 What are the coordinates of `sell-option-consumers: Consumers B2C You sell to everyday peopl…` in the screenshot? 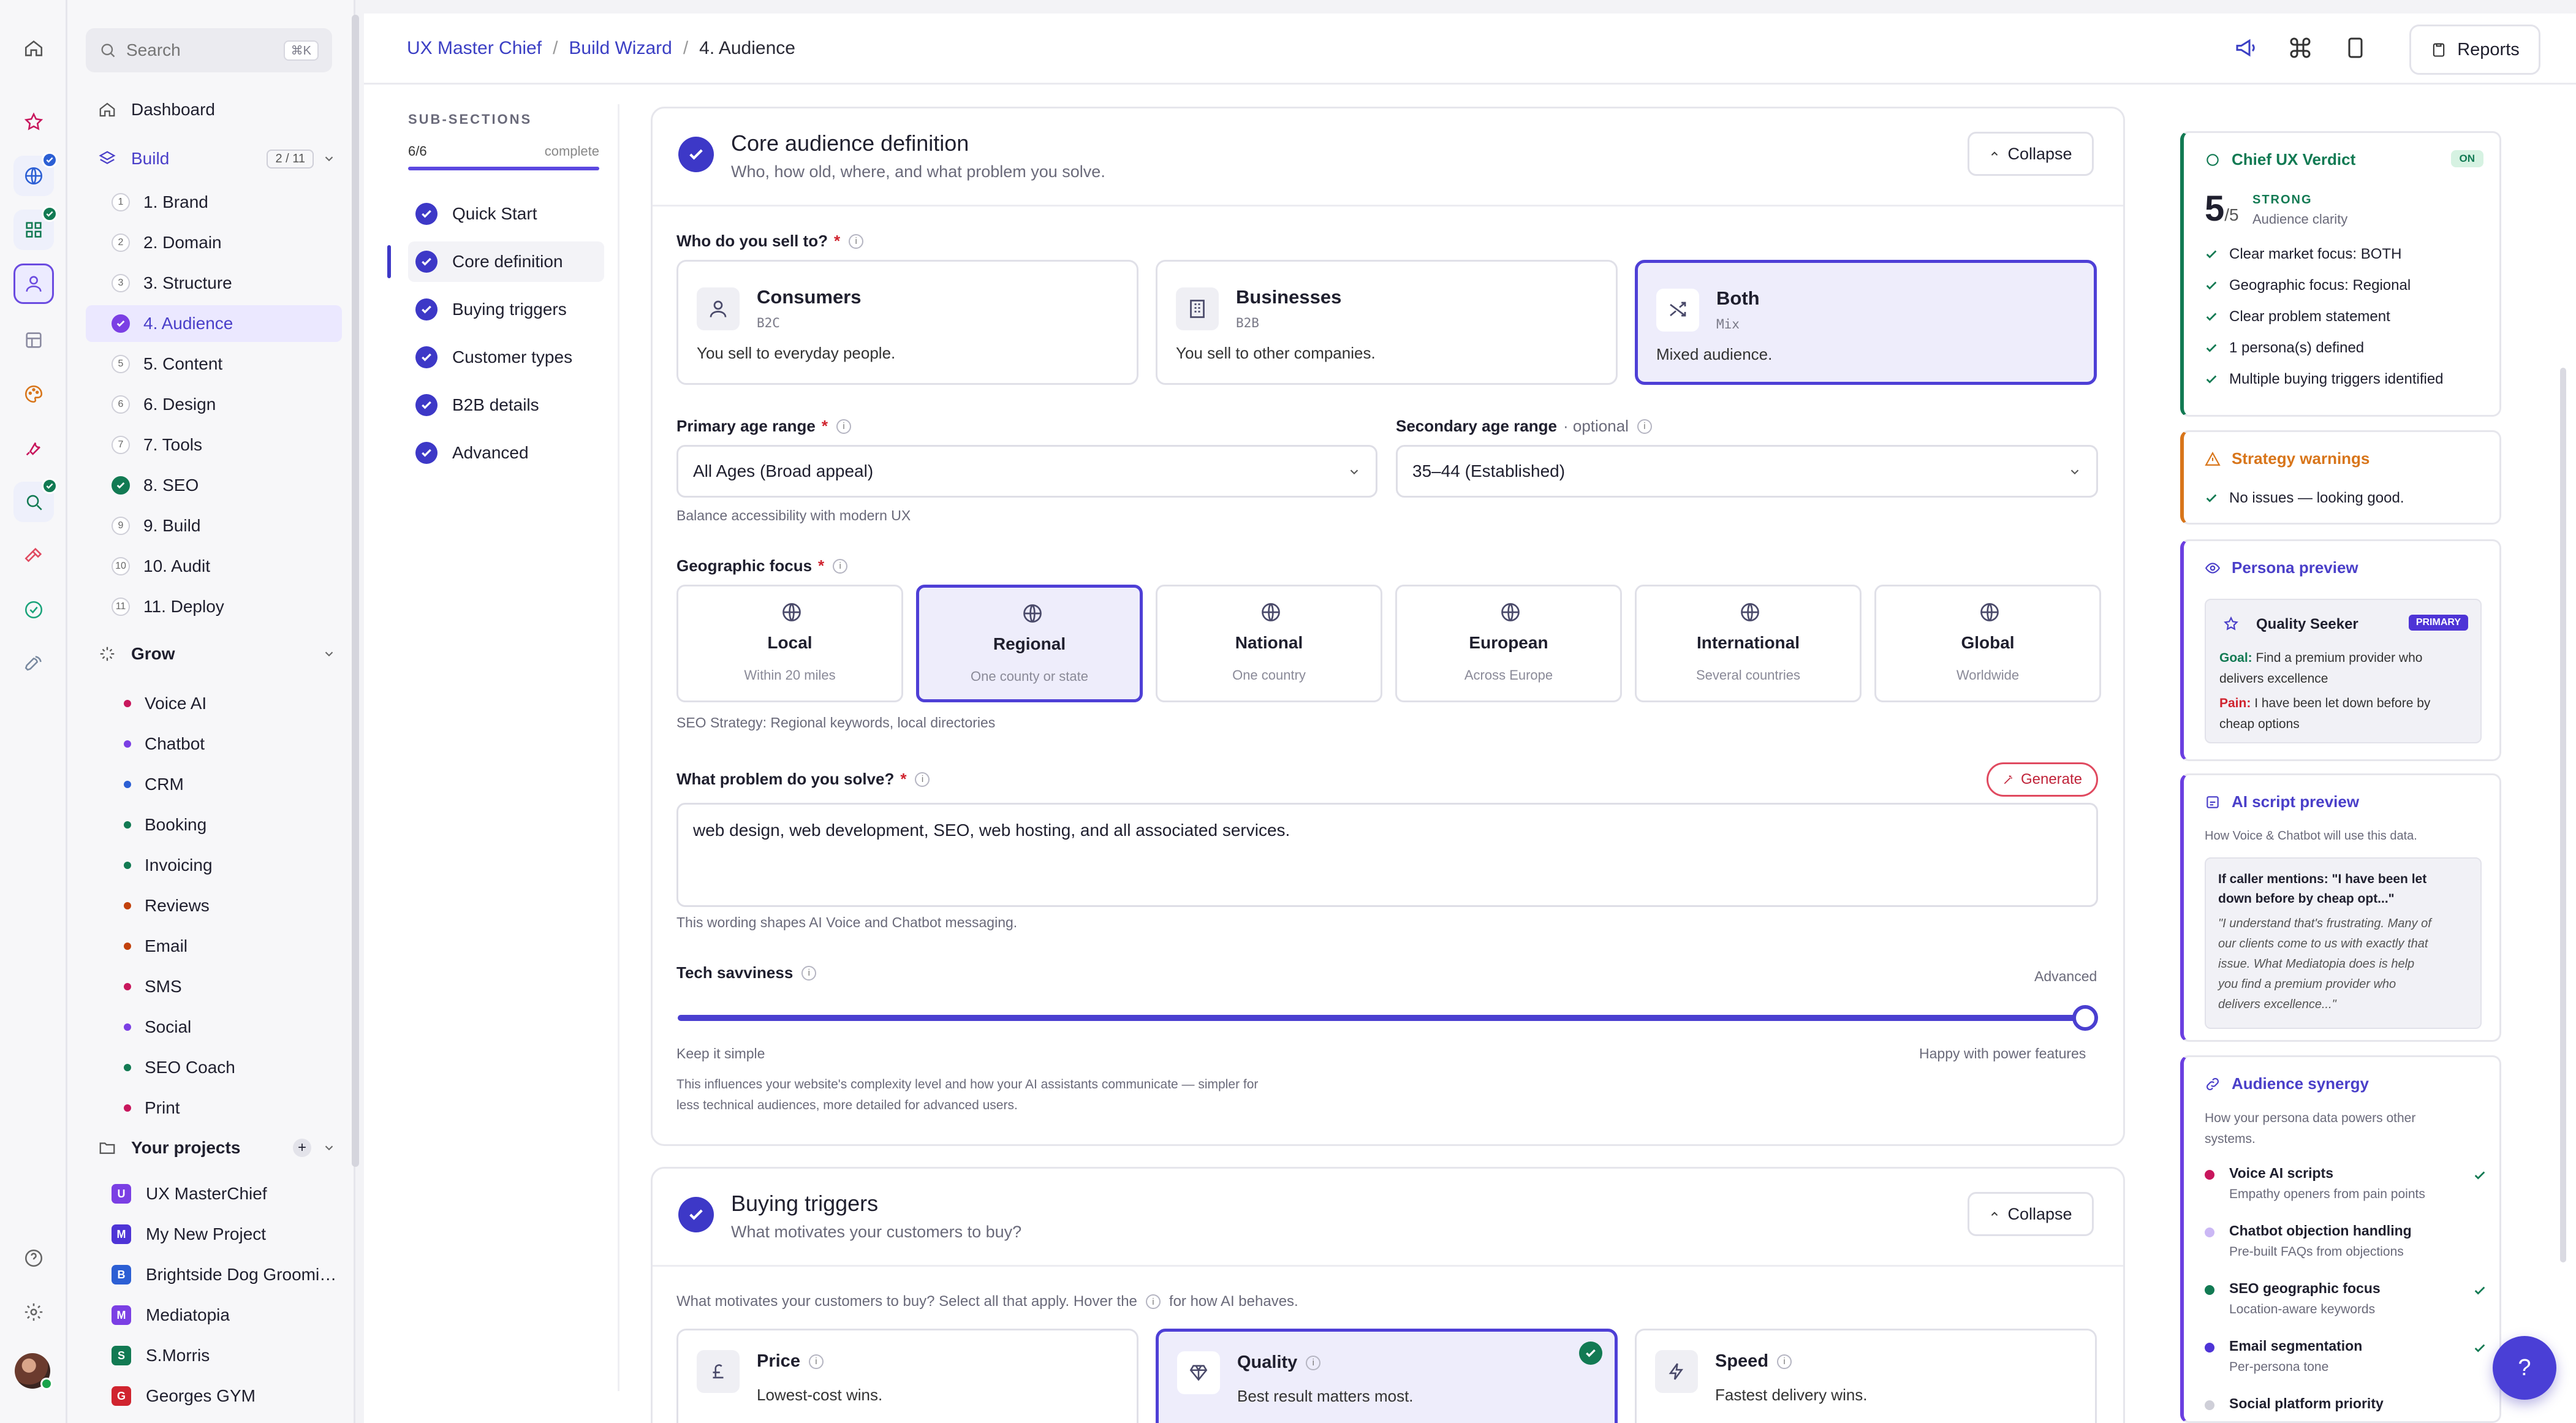 It's located at (907, 322).